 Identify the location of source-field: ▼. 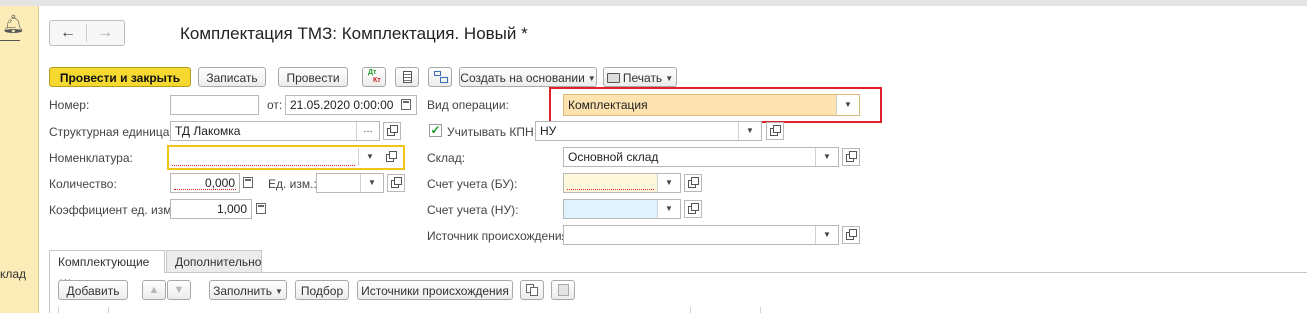
(701, 235).